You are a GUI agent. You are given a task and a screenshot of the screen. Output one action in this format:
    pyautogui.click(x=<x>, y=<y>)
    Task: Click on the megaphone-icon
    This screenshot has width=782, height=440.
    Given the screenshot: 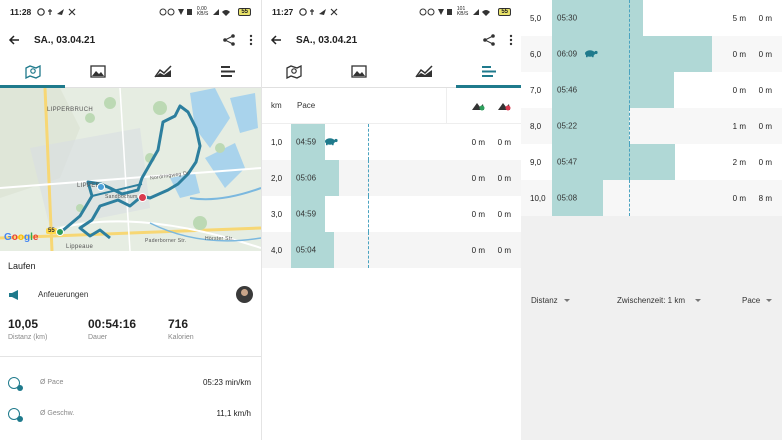 What is the action you would take?
    pyautogui.click(x=13, y=294)
    